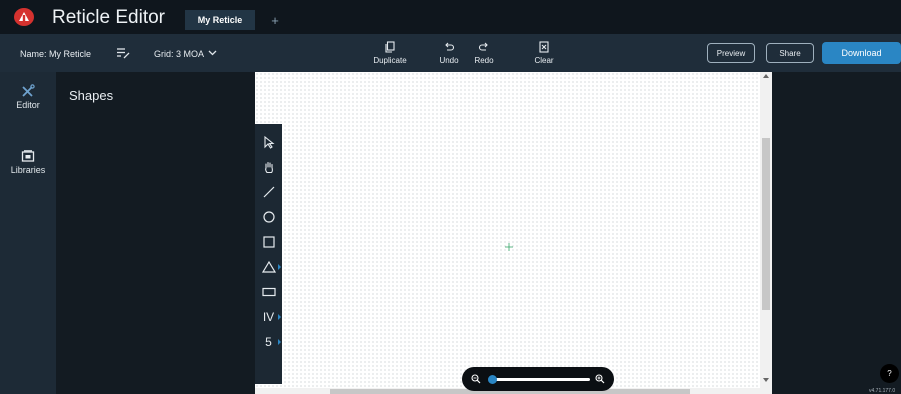 The height and width of the screenshot is (394, 901). What do you see at coordinates (484, 54) in the screenshot?
I see `redo-button: Redo` at bounding box center [484, 54].